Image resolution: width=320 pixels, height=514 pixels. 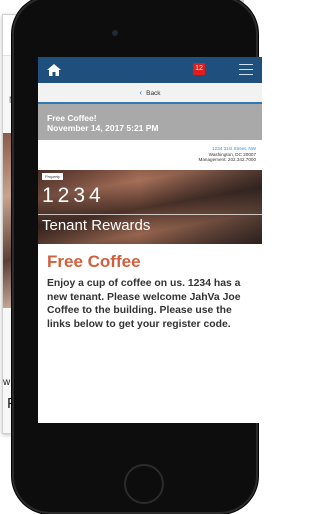 I want to click on banner-building-number: 1234, so click(x=73, y=195).